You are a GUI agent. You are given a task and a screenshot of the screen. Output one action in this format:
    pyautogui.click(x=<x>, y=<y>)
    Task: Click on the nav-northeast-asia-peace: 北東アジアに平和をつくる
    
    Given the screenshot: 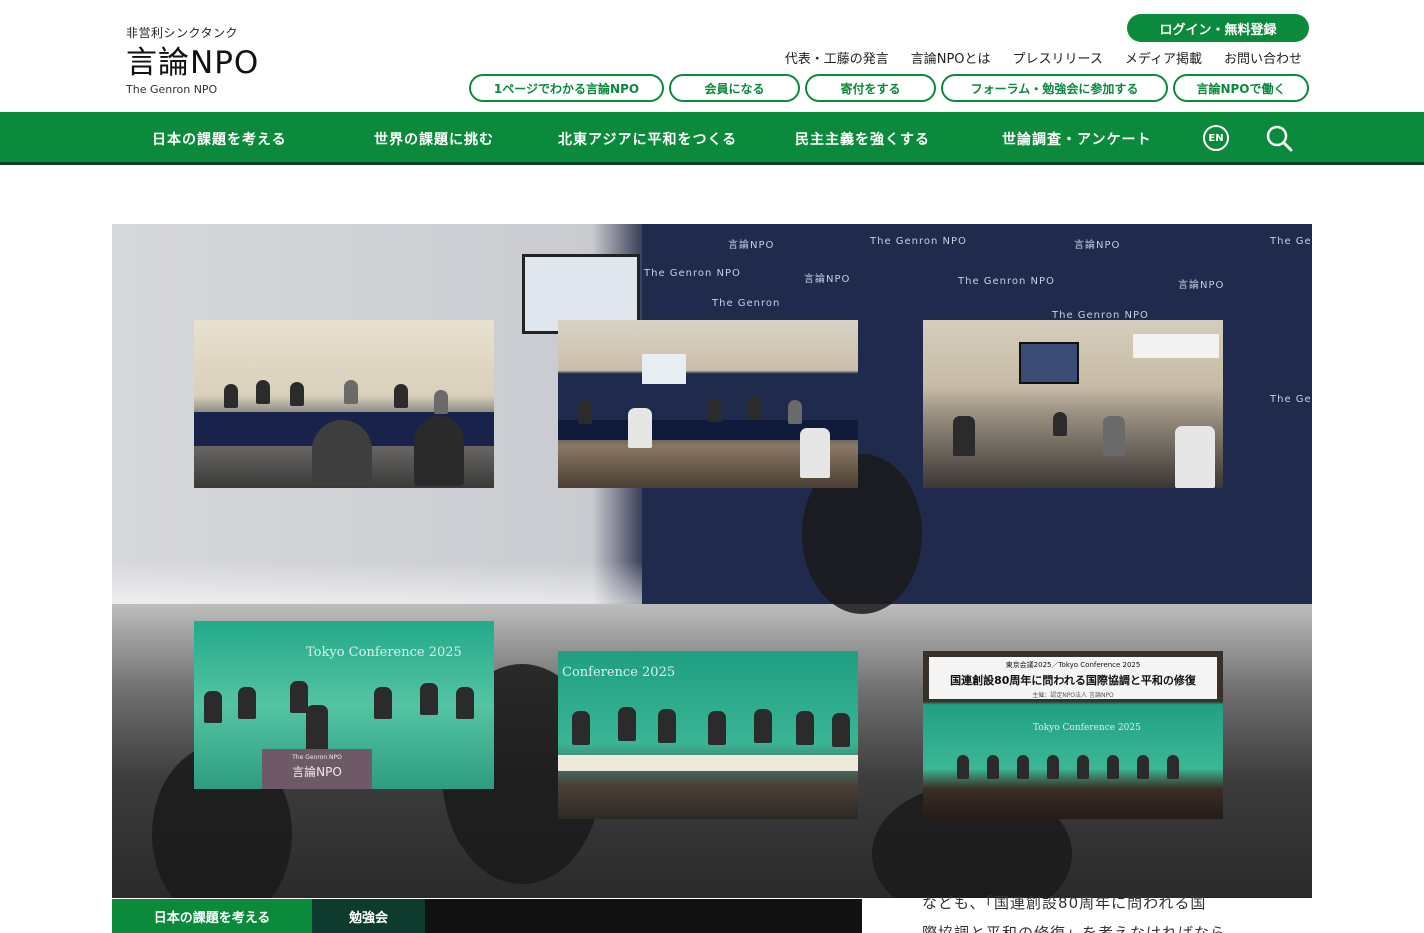 What is the action you would take?
    pyautogui.click(x=647, y=138)
    